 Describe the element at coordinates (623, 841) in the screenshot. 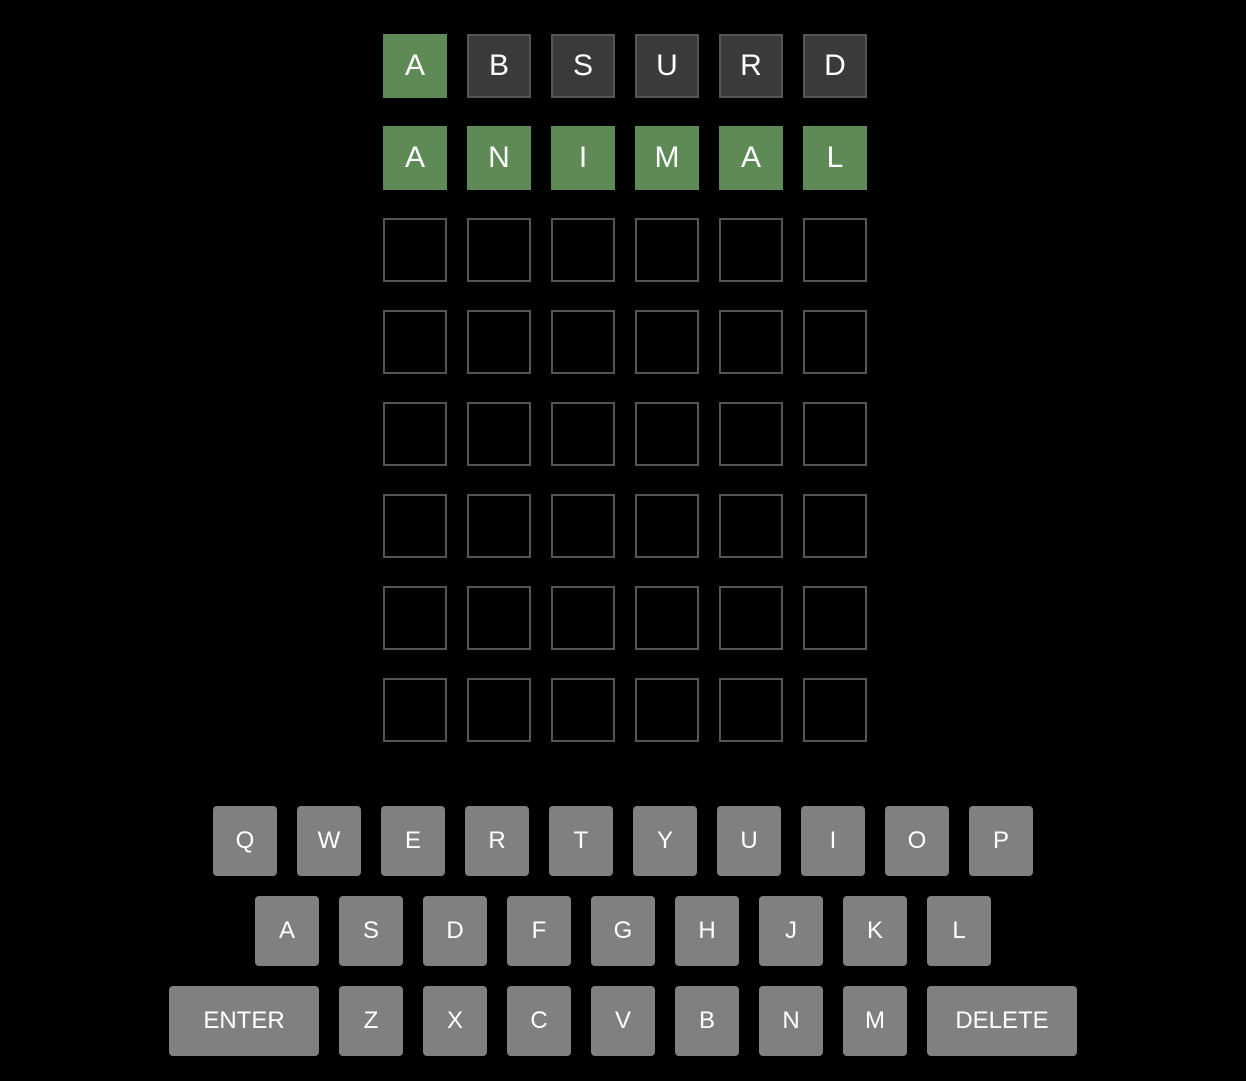

I see `keyboard-row: QWERTYUIOP` at that location.